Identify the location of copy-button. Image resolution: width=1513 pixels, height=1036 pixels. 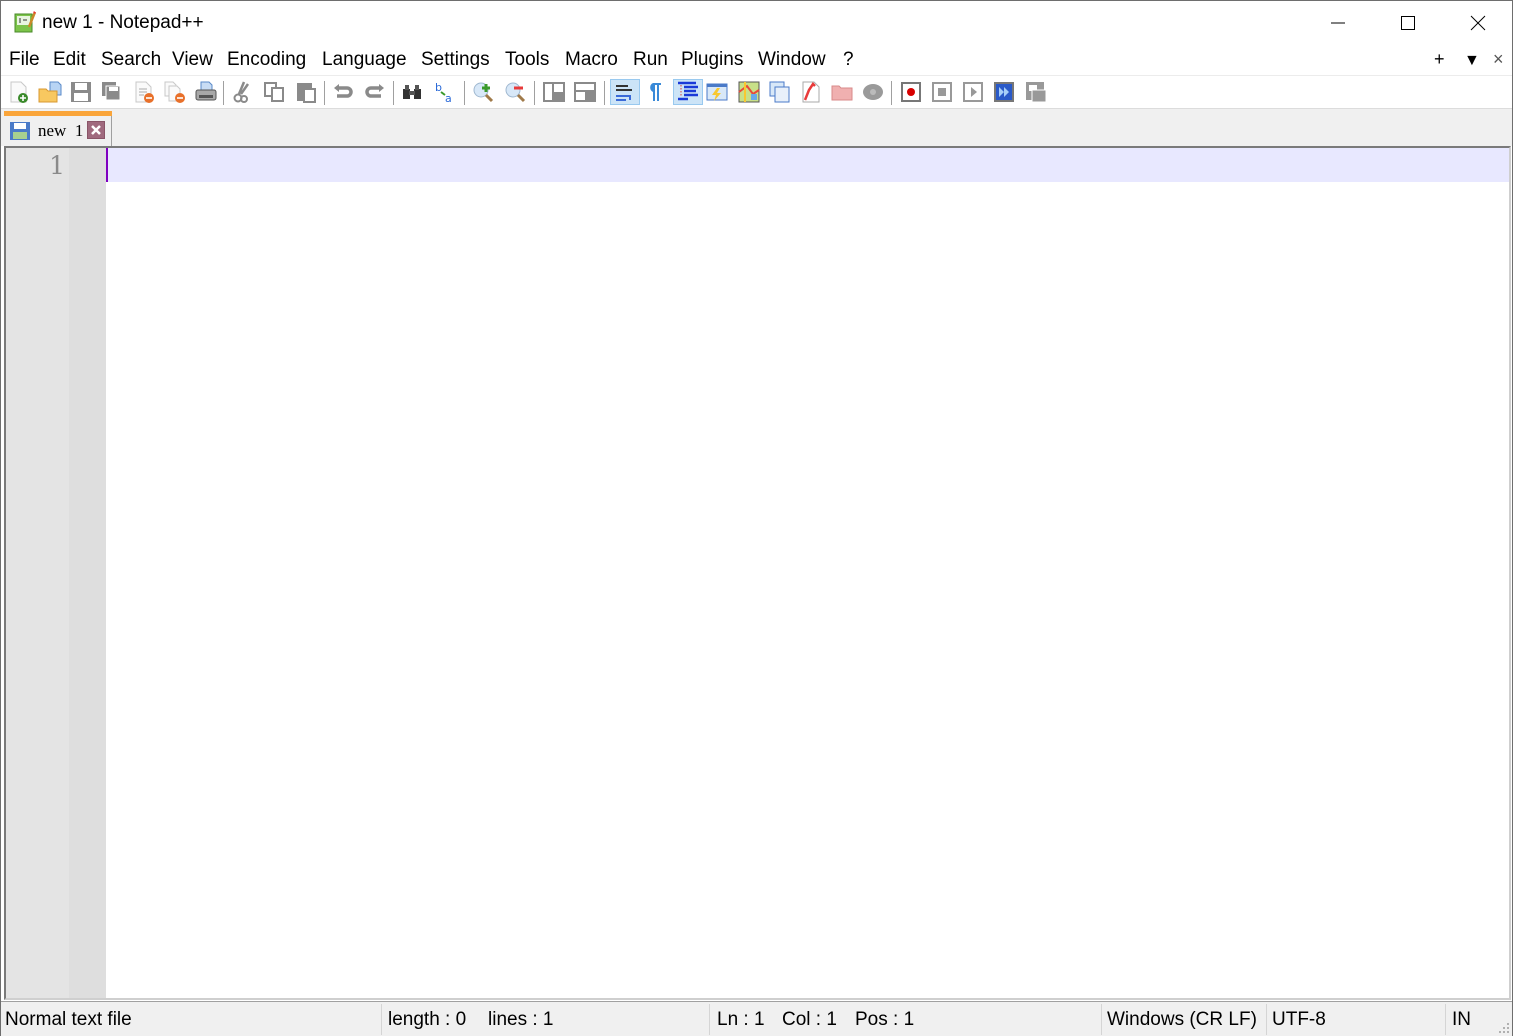
(274, 92).